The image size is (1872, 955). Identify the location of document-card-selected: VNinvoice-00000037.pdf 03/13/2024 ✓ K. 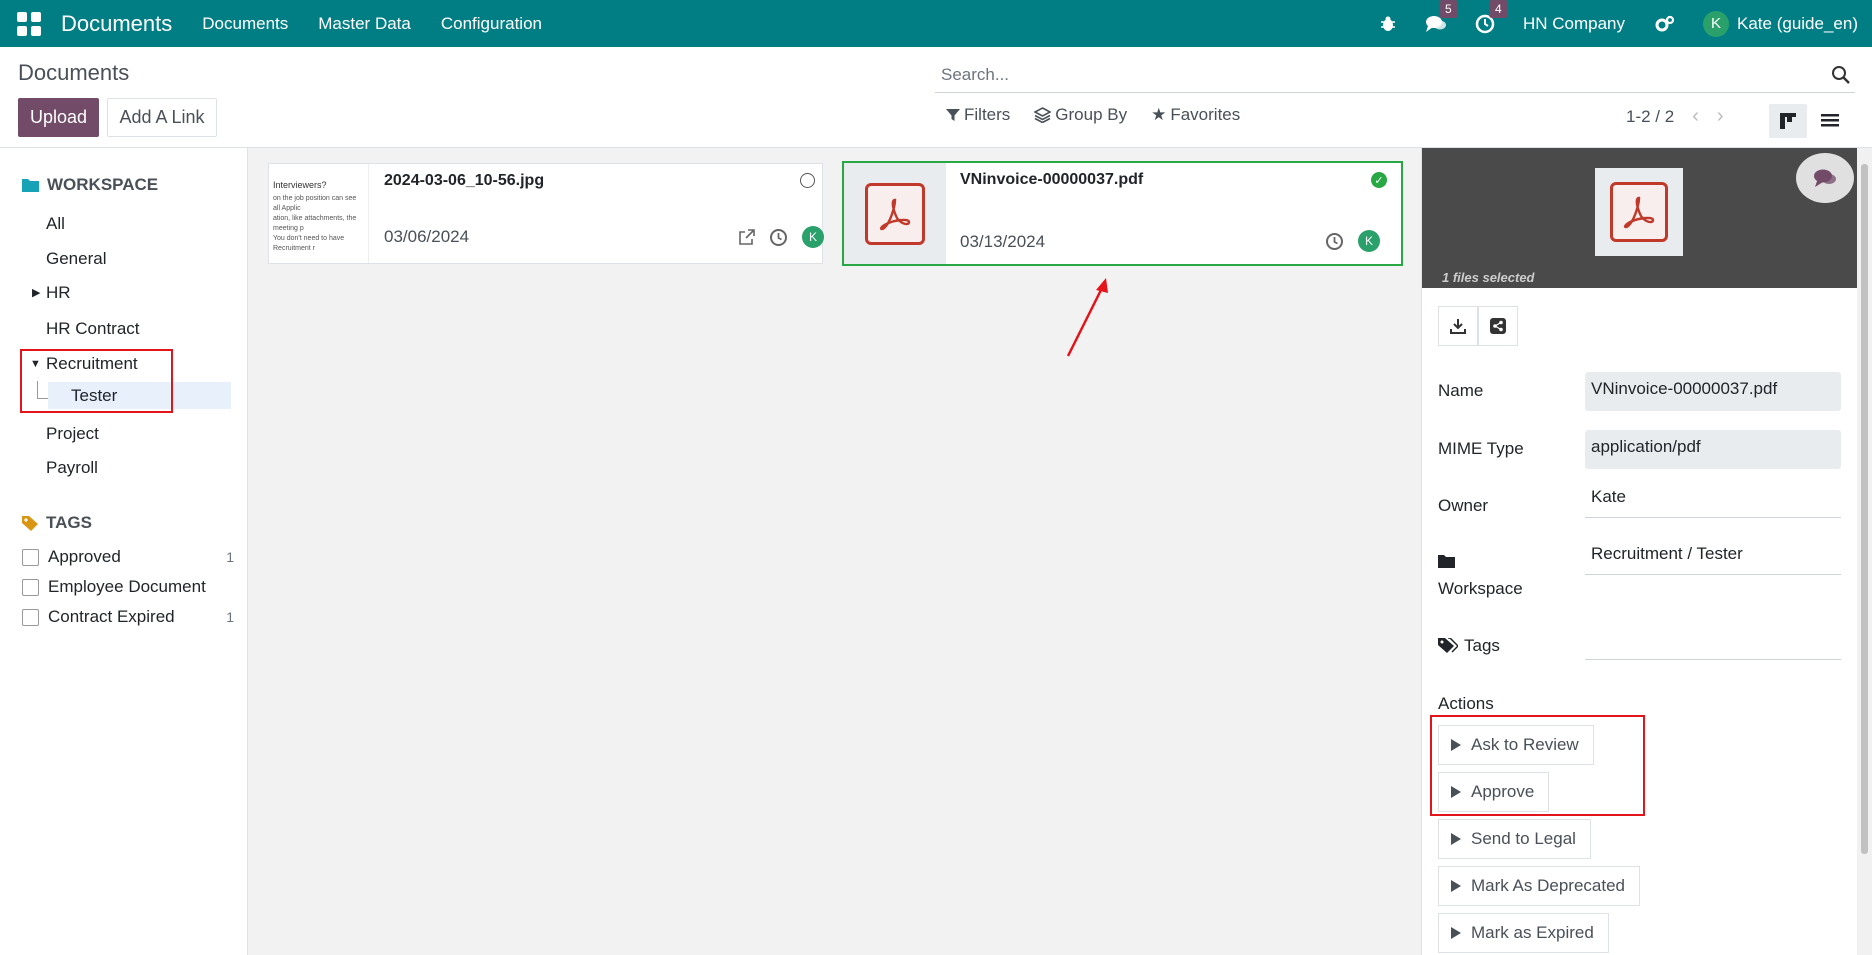
(1122, 213).